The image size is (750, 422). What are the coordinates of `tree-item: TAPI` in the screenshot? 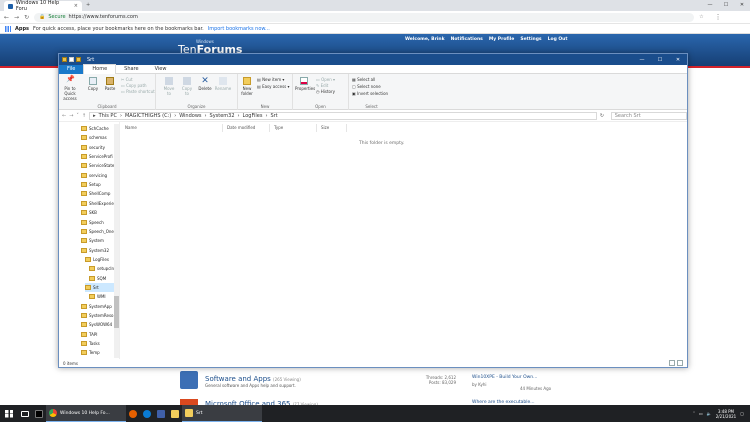 It's located at (89, 334).